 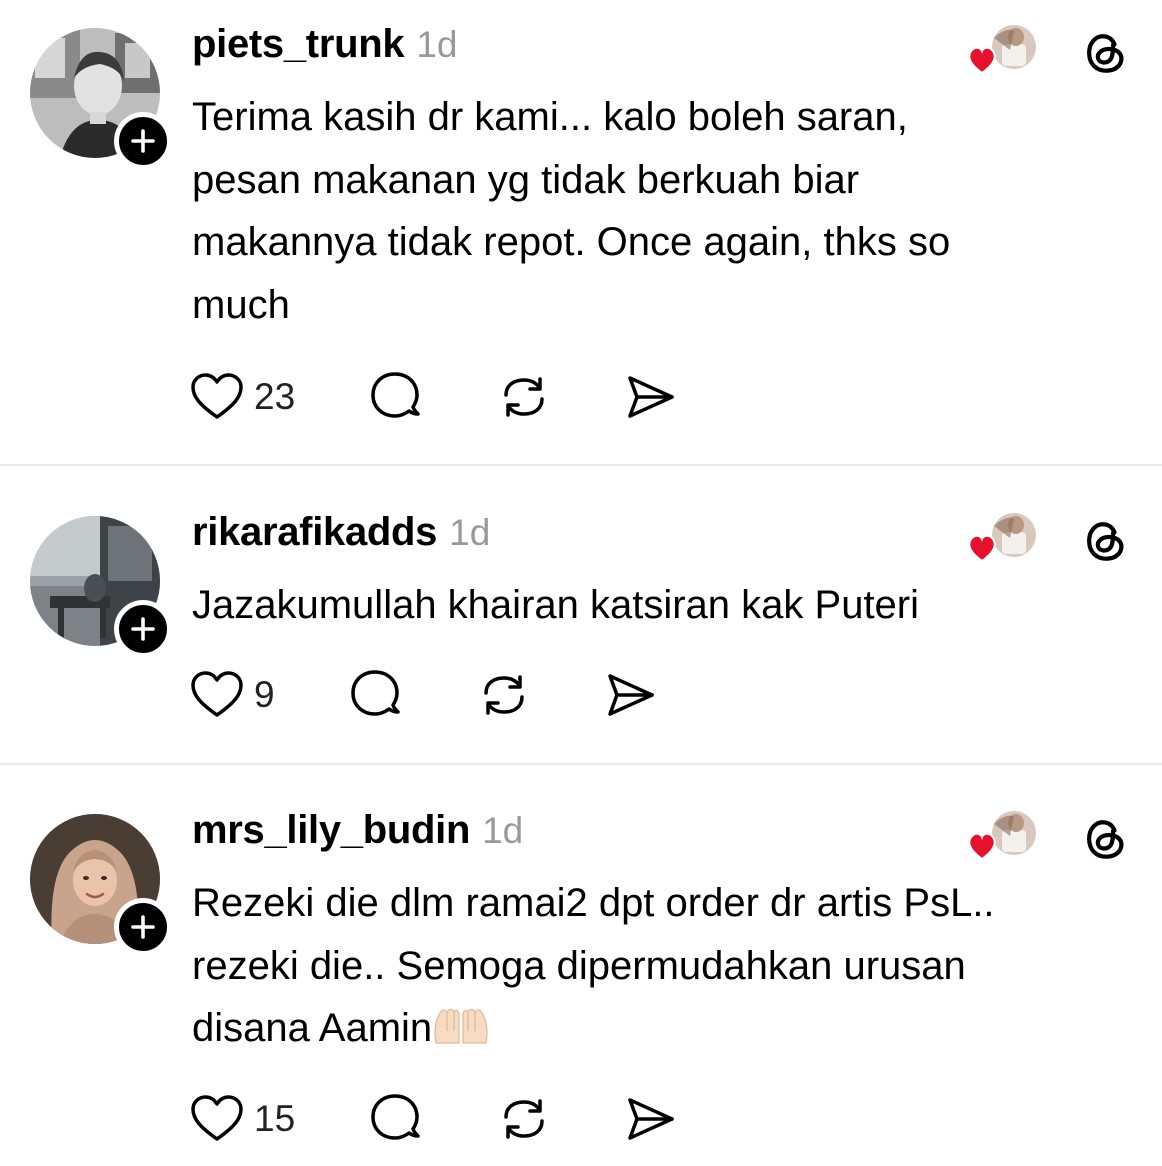 I want to click on raised-palms-emoji, so click(x=461, y=1026).